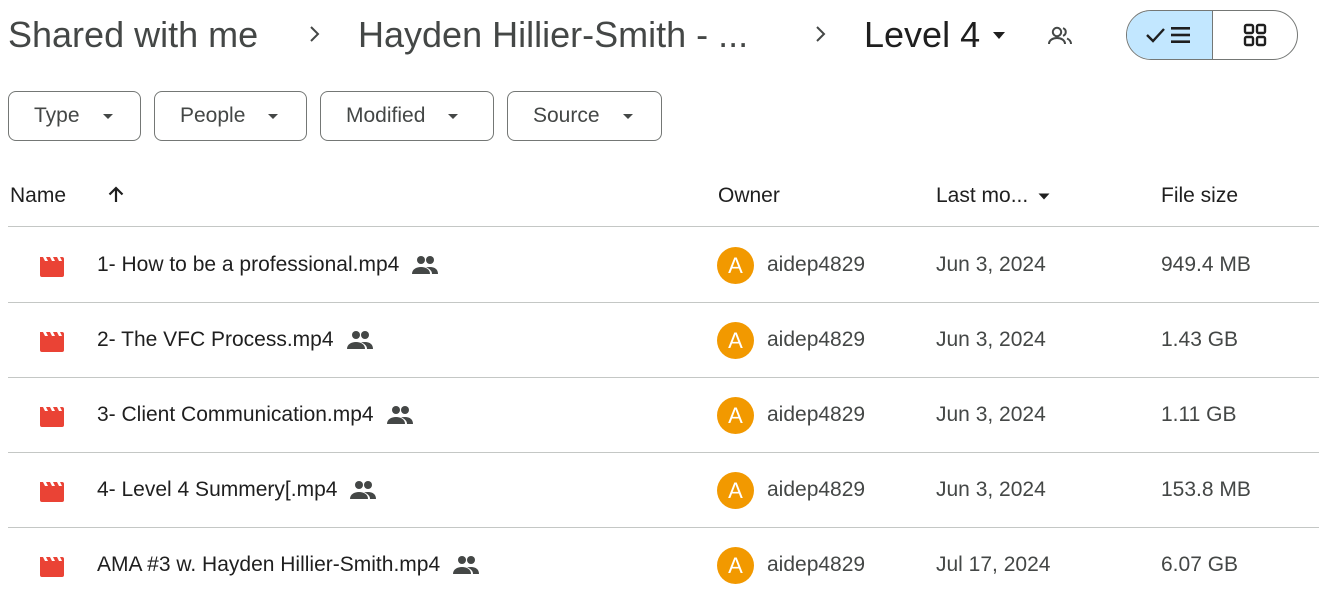 The width and height of the screenshot is (1319, 597). I want to click on file-size: 1.43 GB, so click(1200, 339).